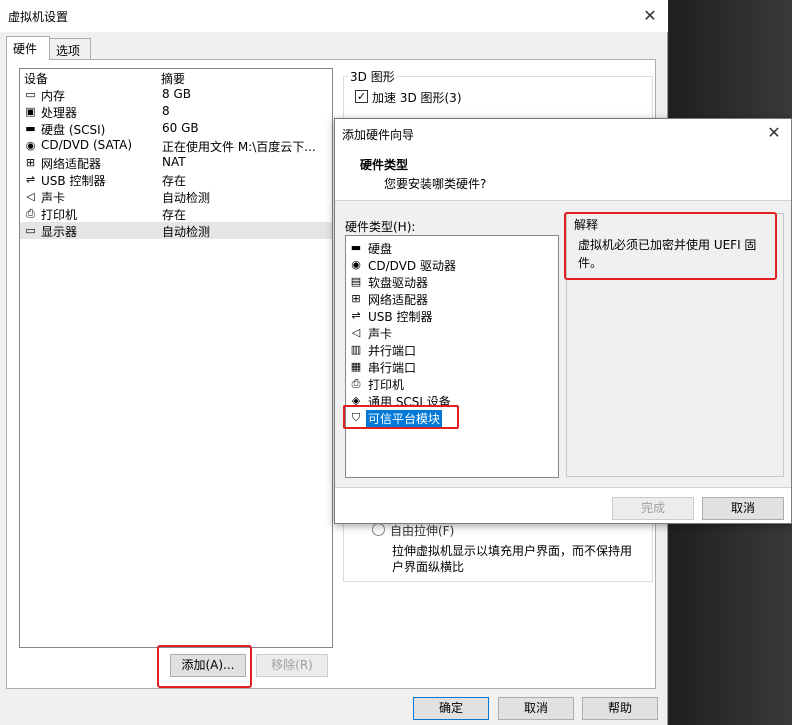 The width and height of the screenshot is (792, 725). I want to click on column-header-summary: 摘要, so click(173, 78).